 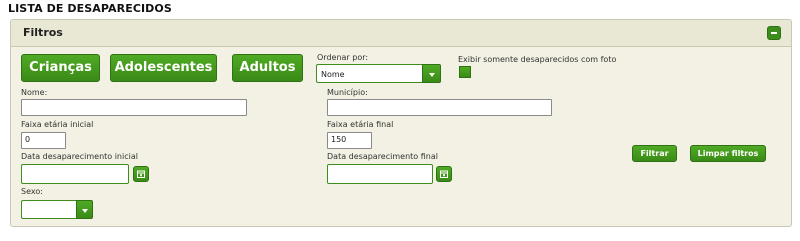 What do you see at coordinates (349, 140) in the screenshot?
I see `faixa-final-input: 150` at bounding box center [349, 140].